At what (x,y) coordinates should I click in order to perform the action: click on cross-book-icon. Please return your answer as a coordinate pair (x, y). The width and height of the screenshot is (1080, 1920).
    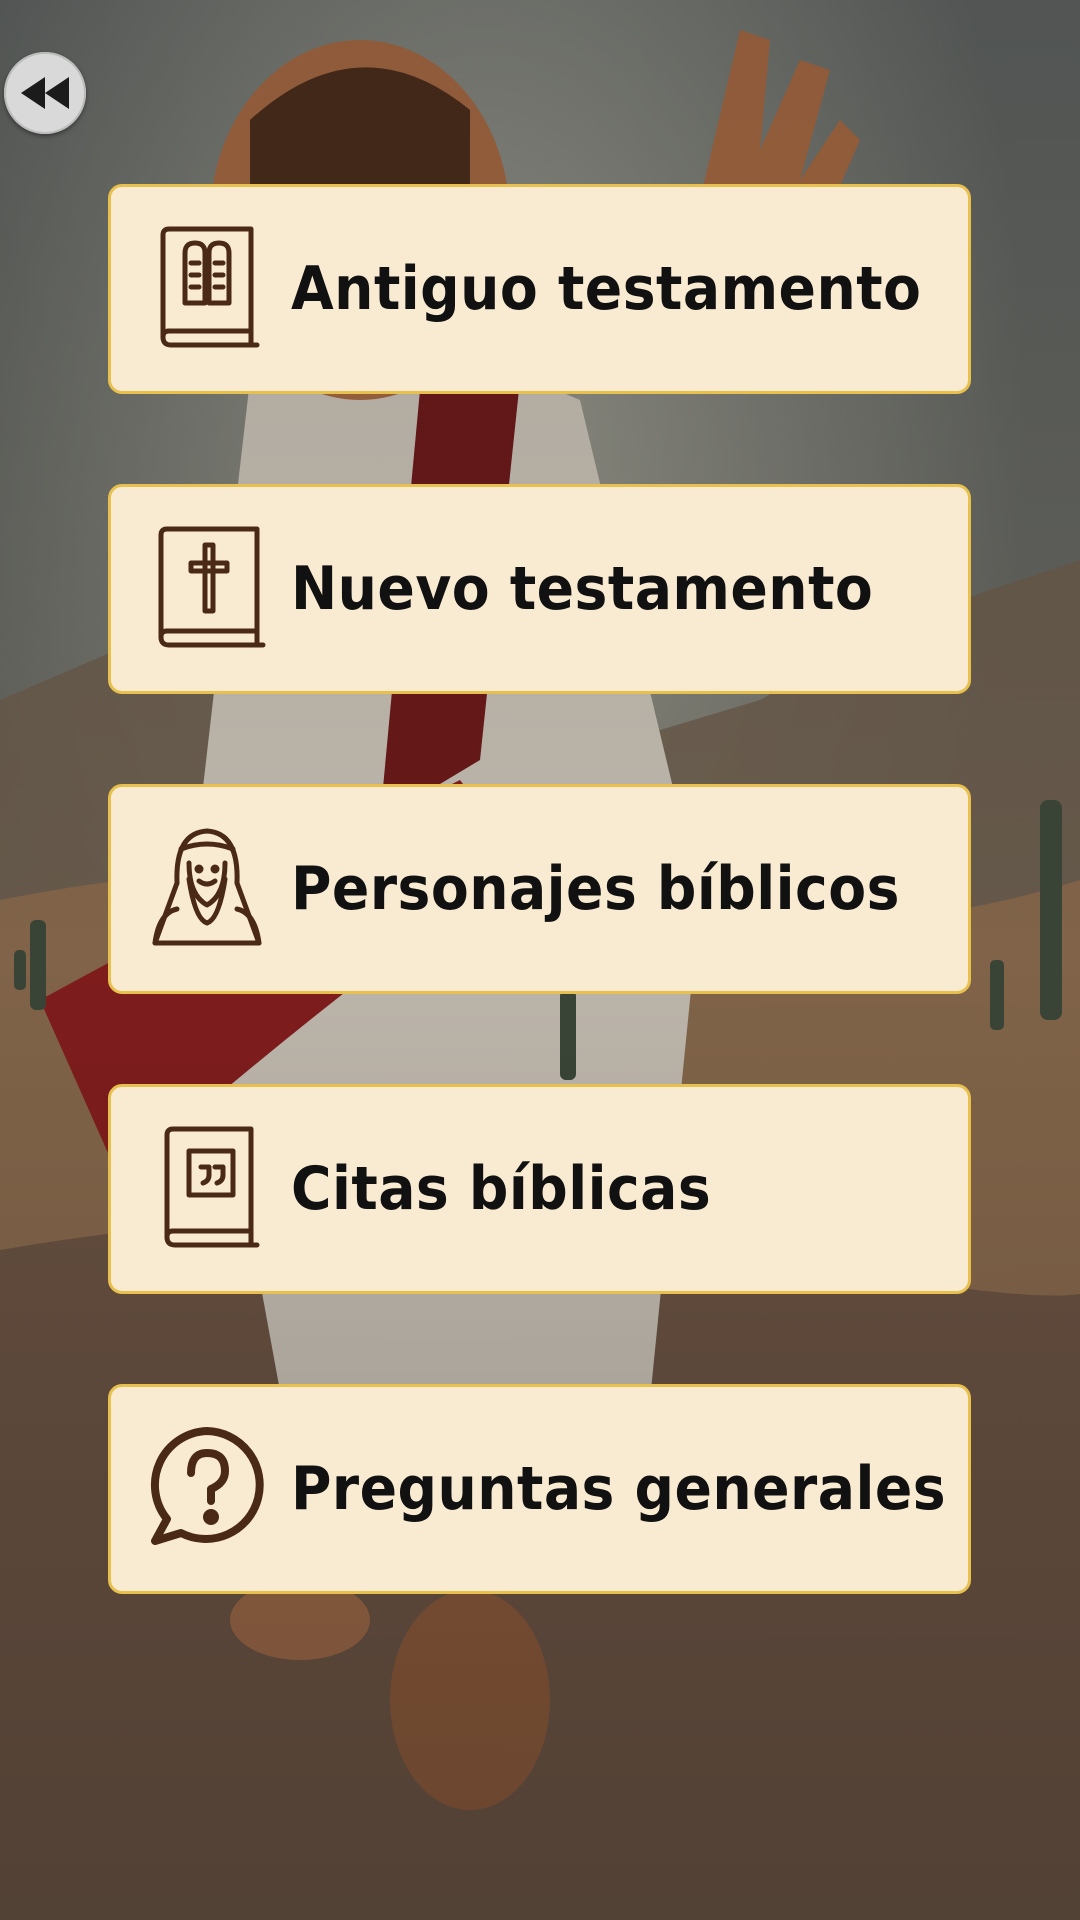
    Looking at the image, I should click on (207, 588).